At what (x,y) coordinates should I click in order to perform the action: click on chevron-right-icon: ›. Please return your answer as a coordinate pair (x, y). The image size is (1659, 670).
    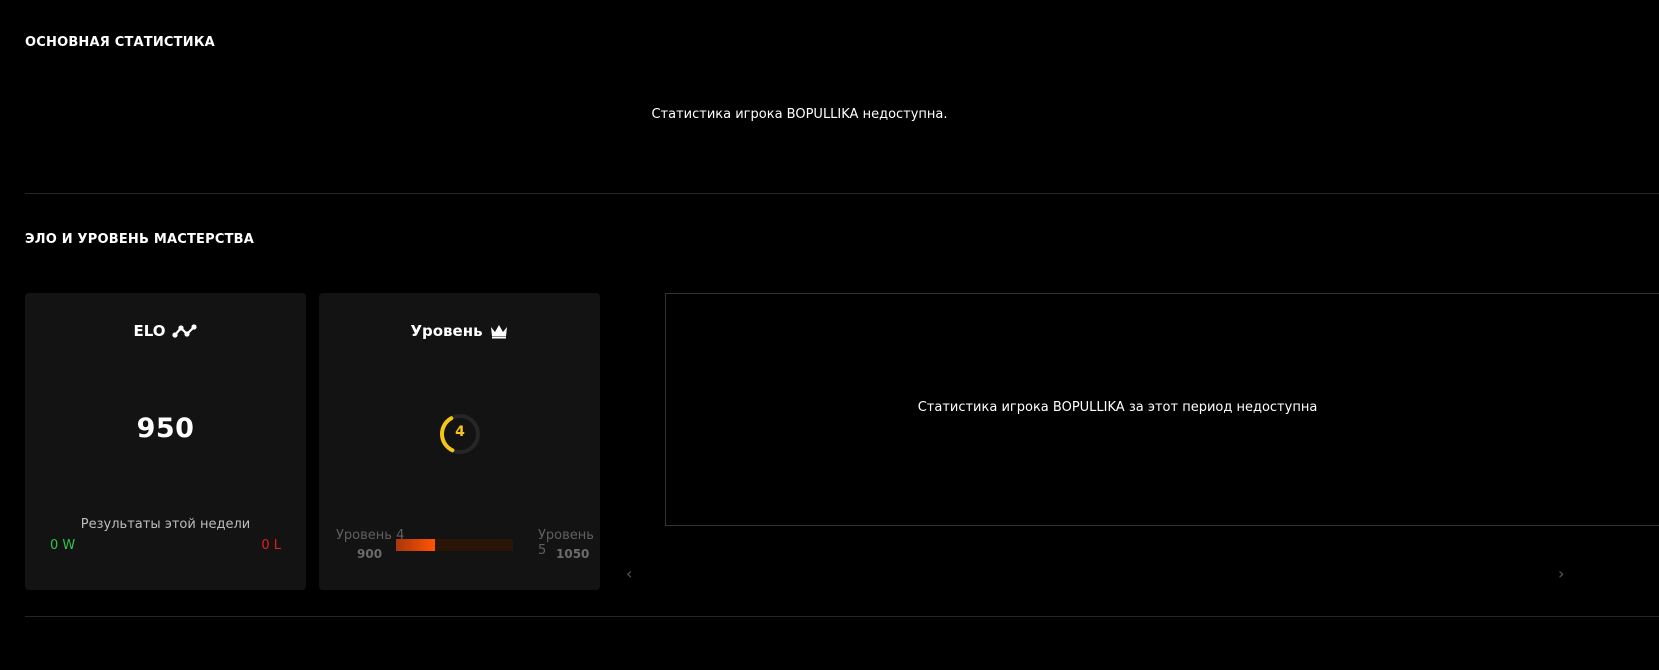
    Looking at the image, I should click on (1561, 574).